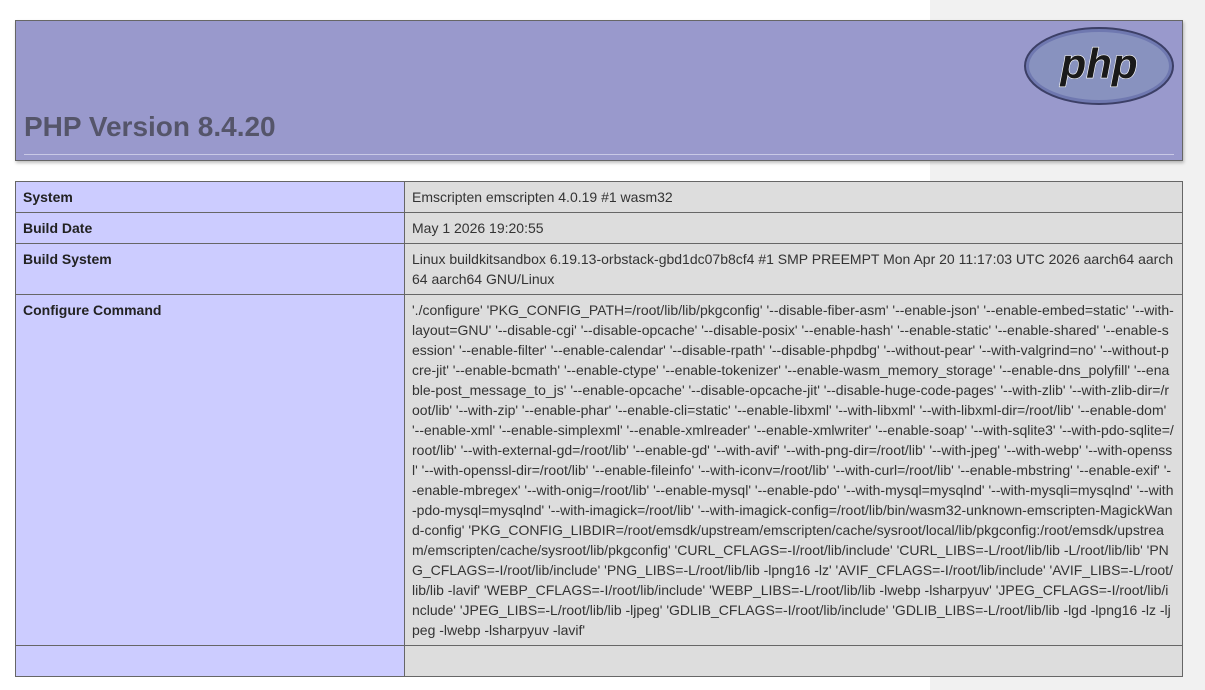 This screenshot has height=690, width=1205. Describe the element at coordinates (210, 269) in the screenshot. I see `row-key: Build System` at that location.